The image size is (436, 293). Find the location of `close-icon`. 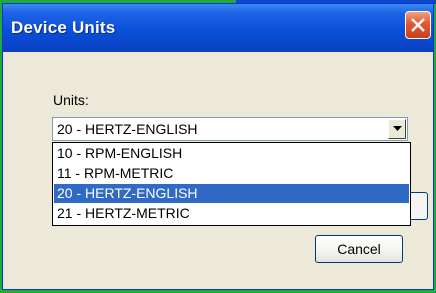

close-icon is located at coordinates (418, 25).